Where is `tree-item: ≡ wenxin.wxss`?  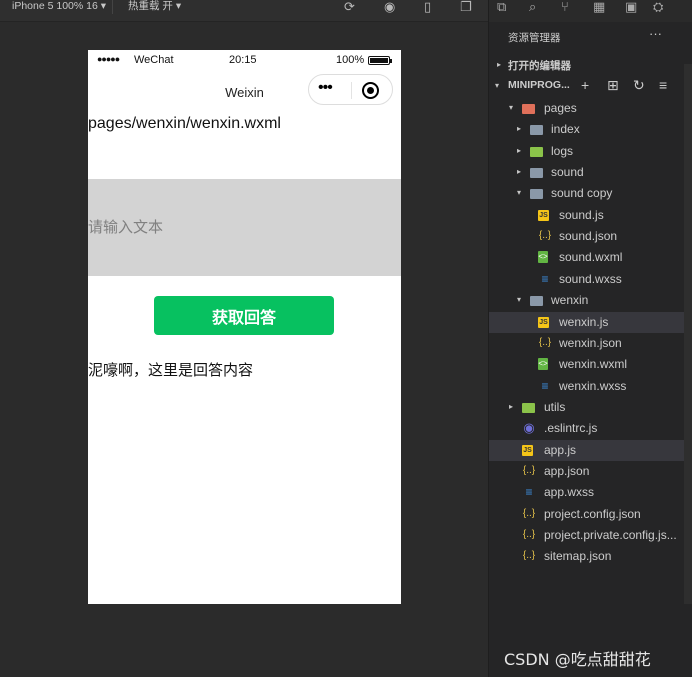 tree-item: ≡ wenxin.wxss is located at coordinates (586, 386).